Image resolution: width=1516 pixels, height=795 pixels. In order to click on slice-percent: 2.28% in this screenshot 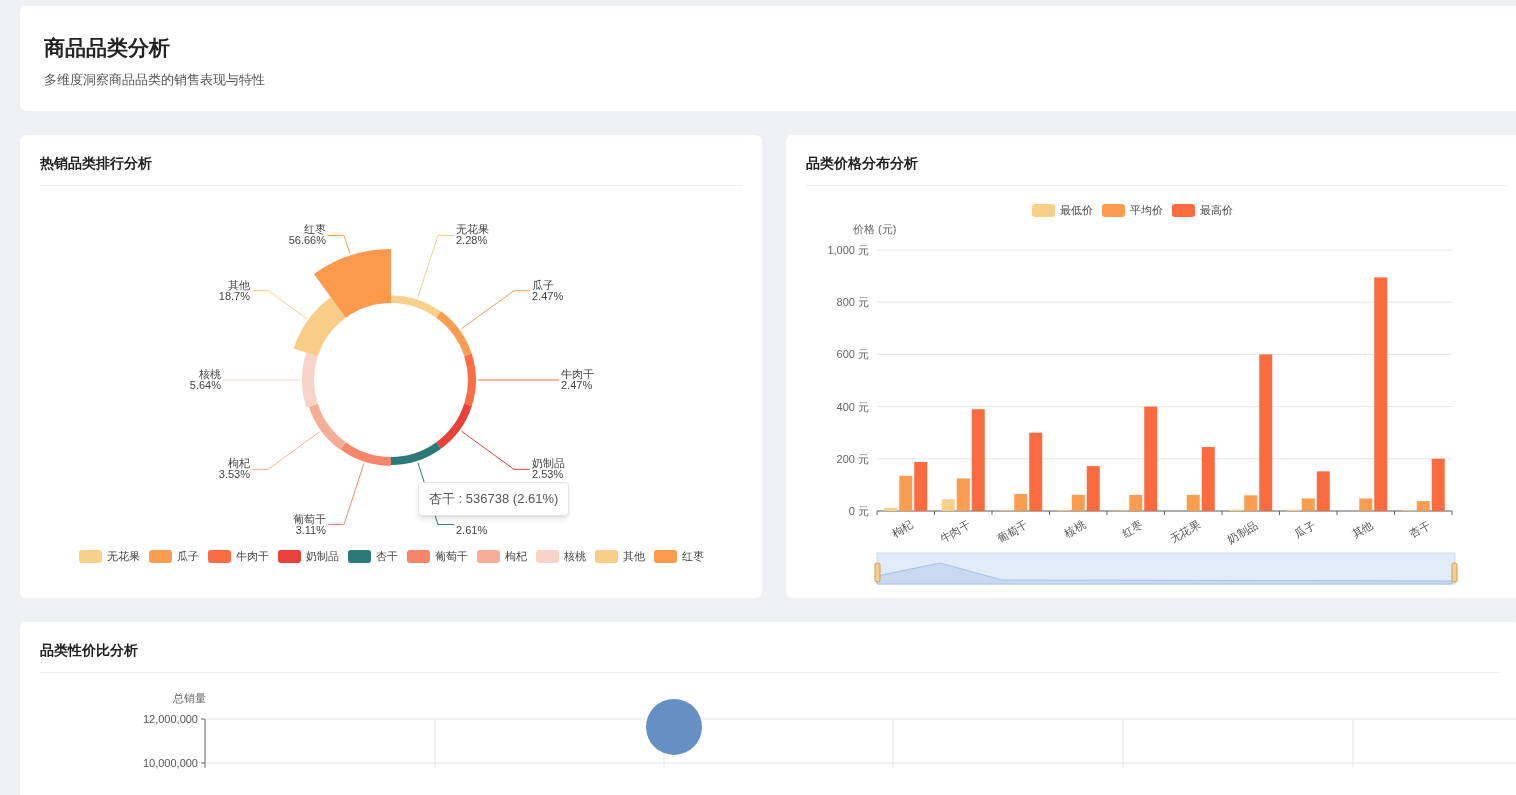, I will do `click(471, 240)`.